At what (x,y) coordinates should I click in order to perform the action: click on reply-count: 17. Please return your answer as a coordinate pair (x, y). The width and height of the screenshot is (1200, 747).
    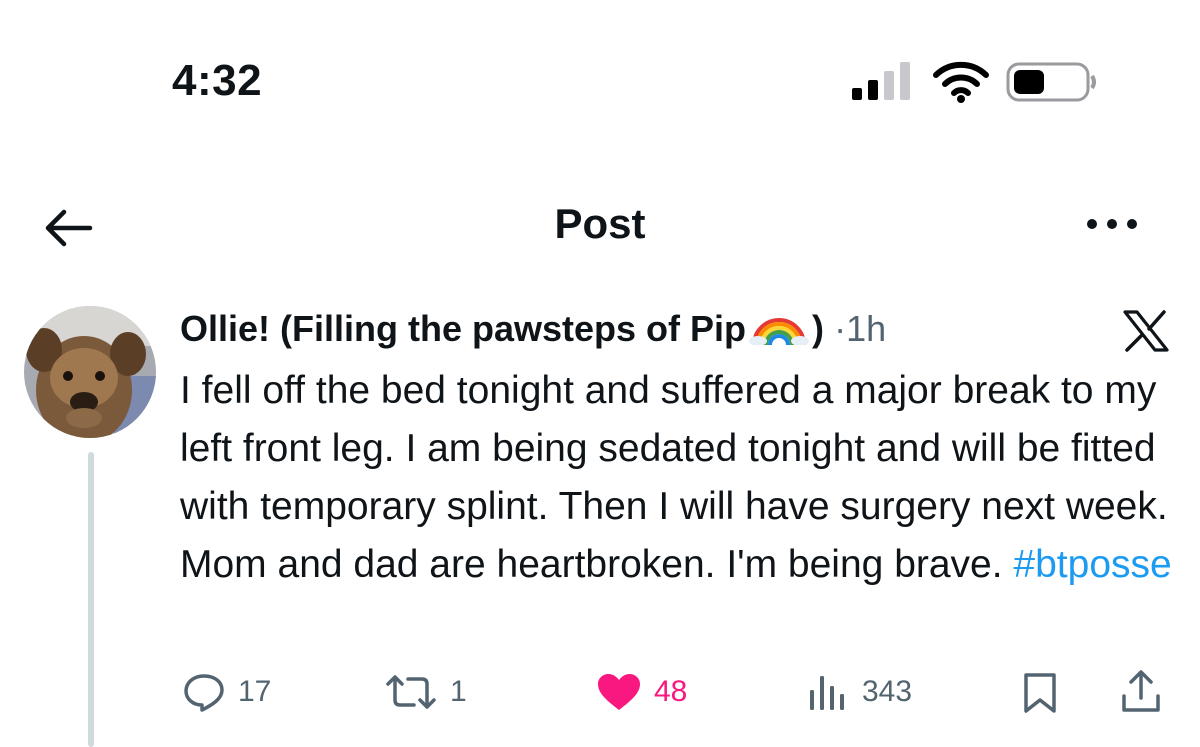
    Looking at the image, I should click on (255, 691).